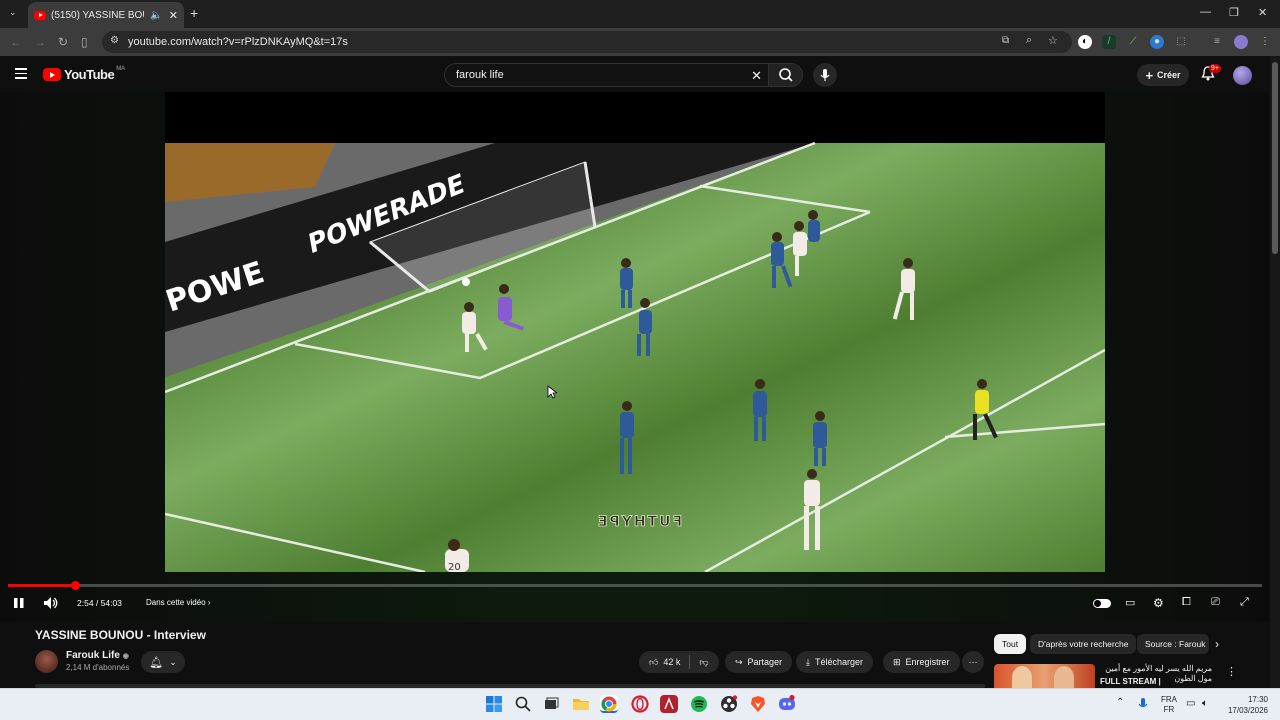  I want to click on reading-list-icon: ≡, so click(1217, 42).